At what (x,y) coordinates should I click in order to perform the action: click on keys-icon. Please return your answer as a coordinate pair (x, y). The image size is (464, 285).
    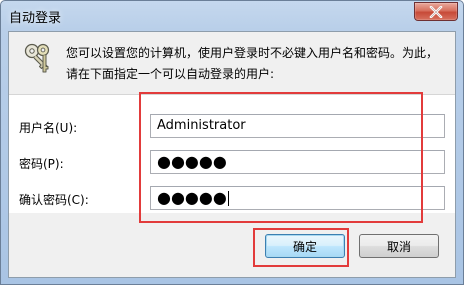
    Looking at the image, I should click on (37, 58).